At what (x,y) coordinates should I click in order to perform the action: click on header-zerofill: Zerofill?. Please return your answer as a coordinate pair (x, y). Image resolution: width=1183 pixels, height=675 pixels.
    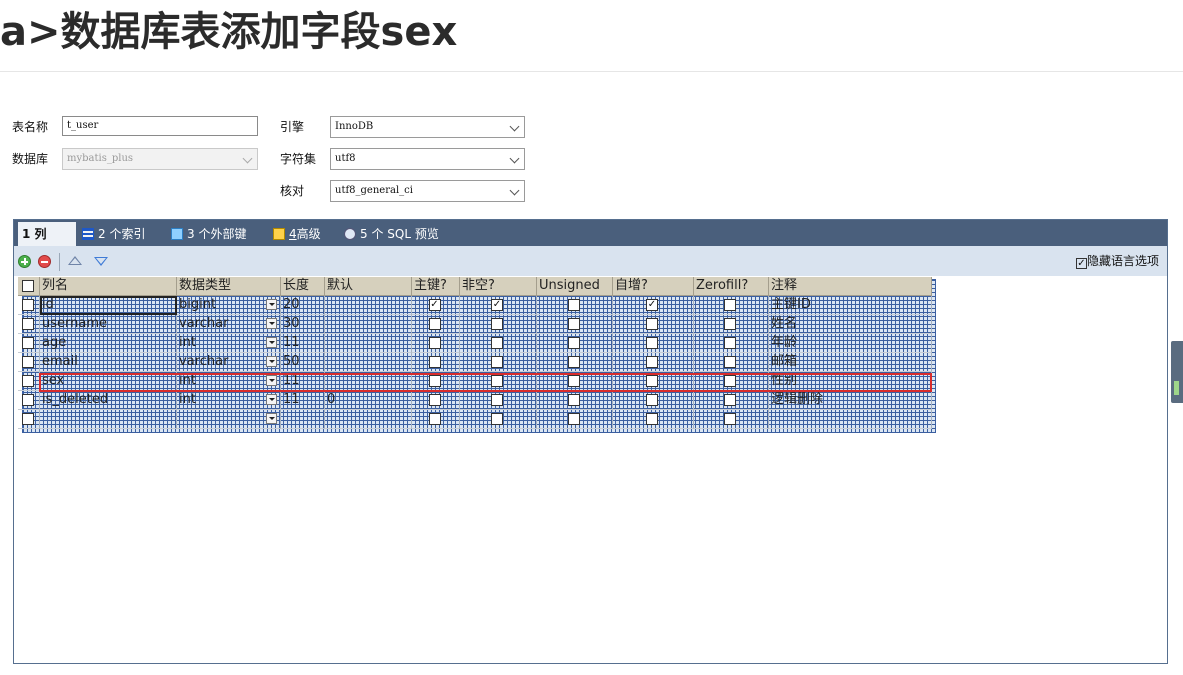
    Looking at the image, I should click on (731, 286).